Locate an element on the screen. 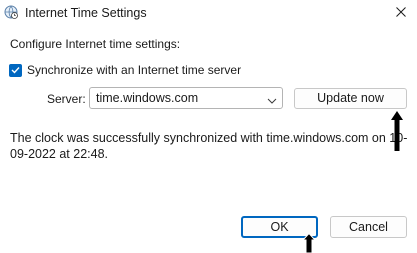 This screenshot has width=417, height=253. close-button is located at coordinates (401, 13).